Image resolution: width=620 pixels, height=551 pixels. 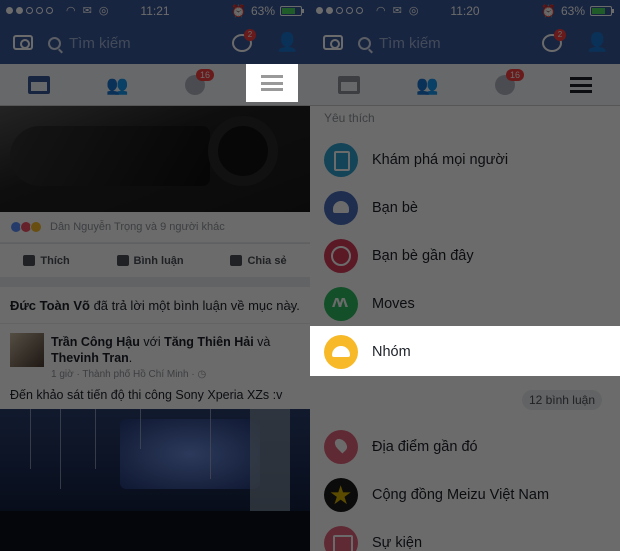 I want to click on post-actions: Thích Bình luận Chia sẻ, so click(x=155, y=260).